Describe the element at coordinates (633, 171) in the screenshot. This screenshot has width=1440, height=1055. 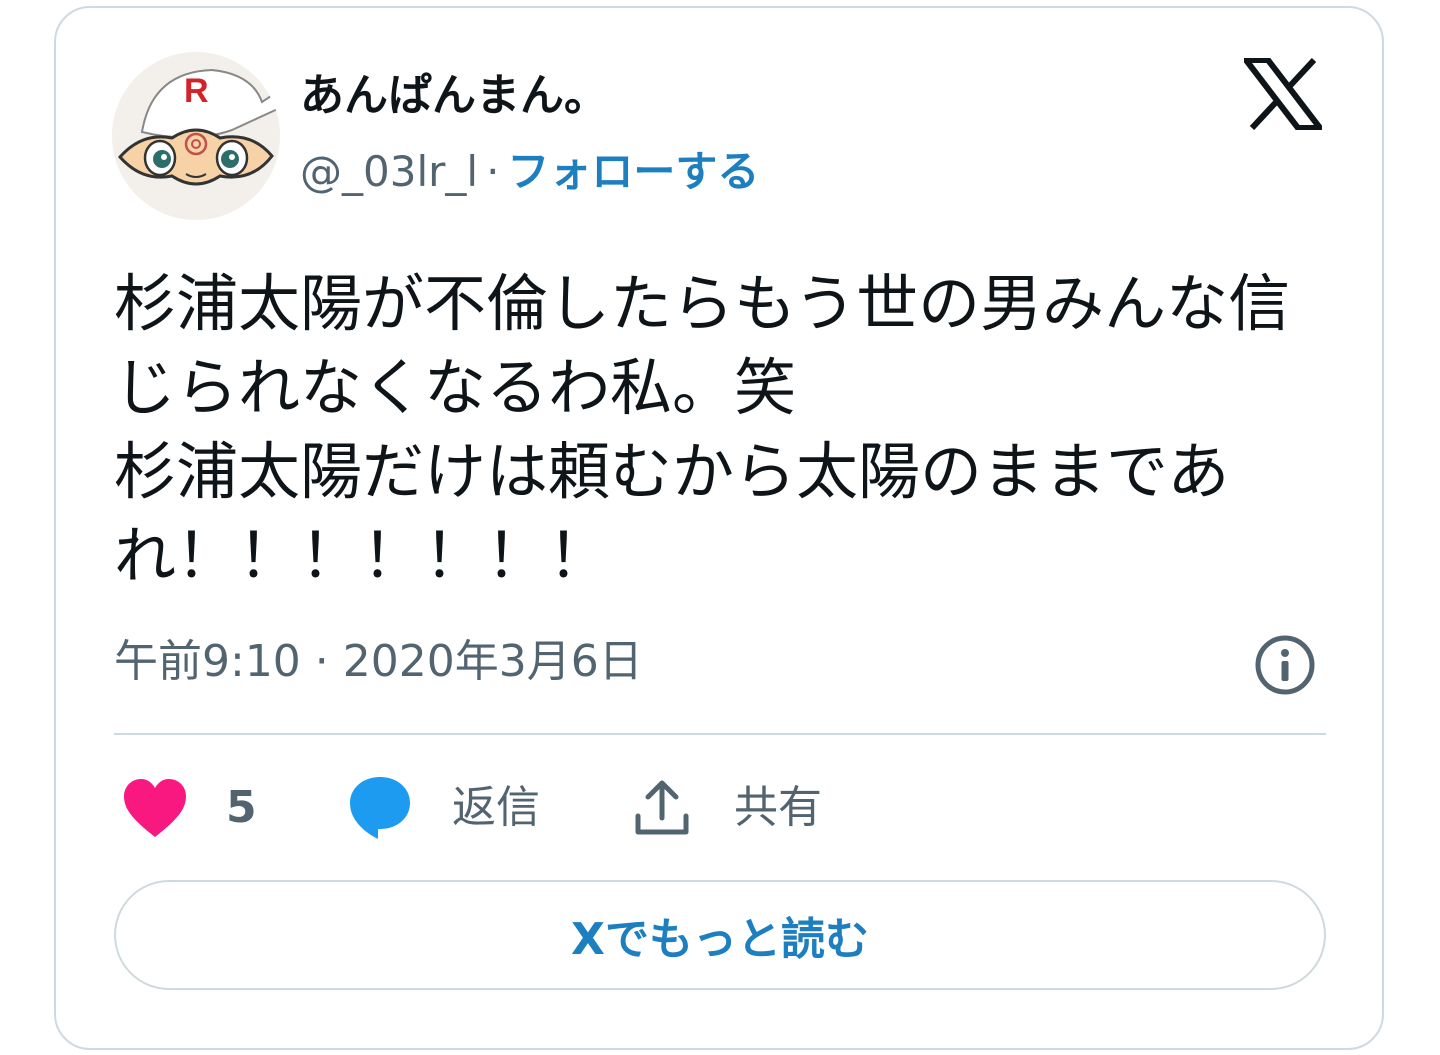
I see `follow-button: フォローする` at that location.